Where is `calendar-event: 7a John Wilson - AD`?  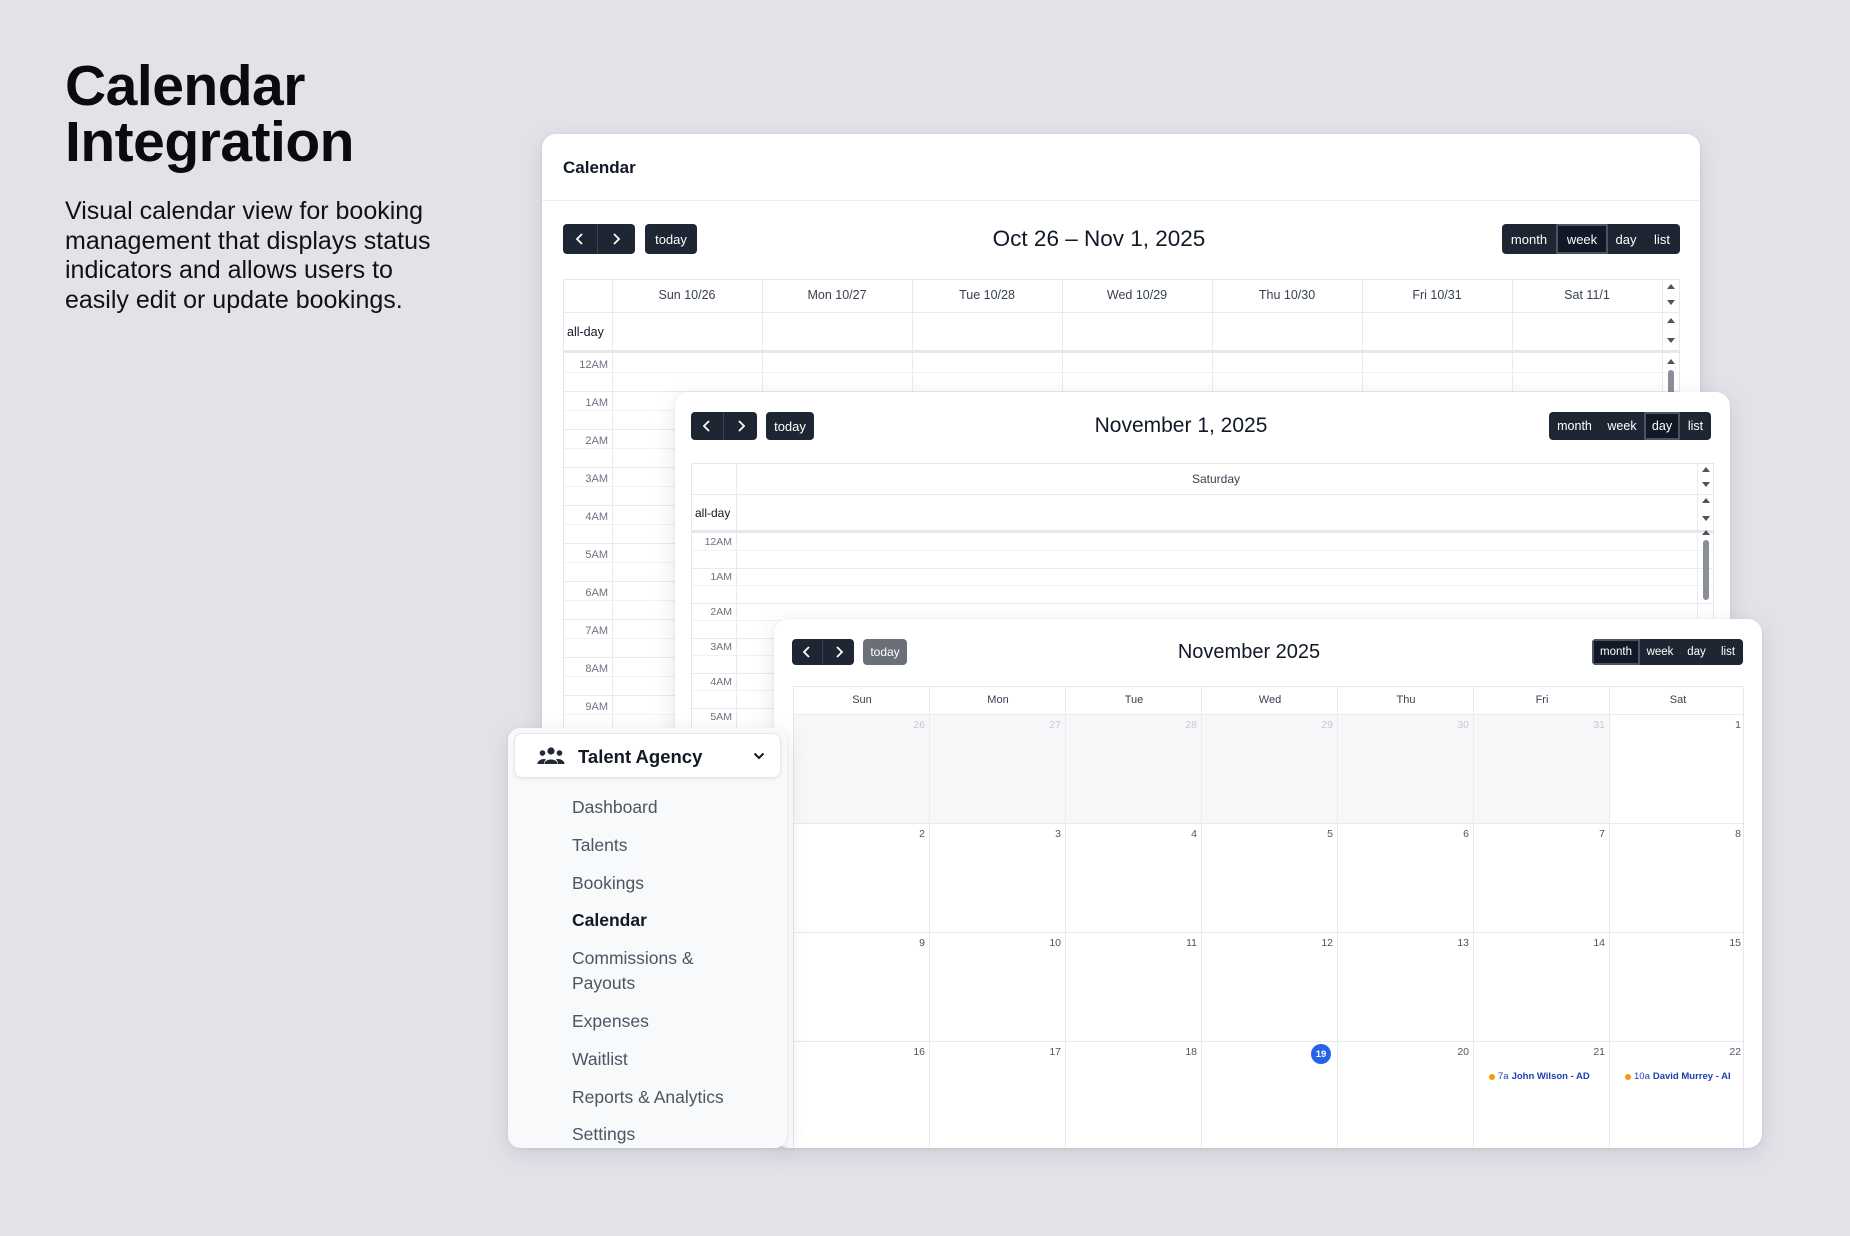 calendar-event: 7a John Wilson - AD is located at coordinates (1543, 1076).